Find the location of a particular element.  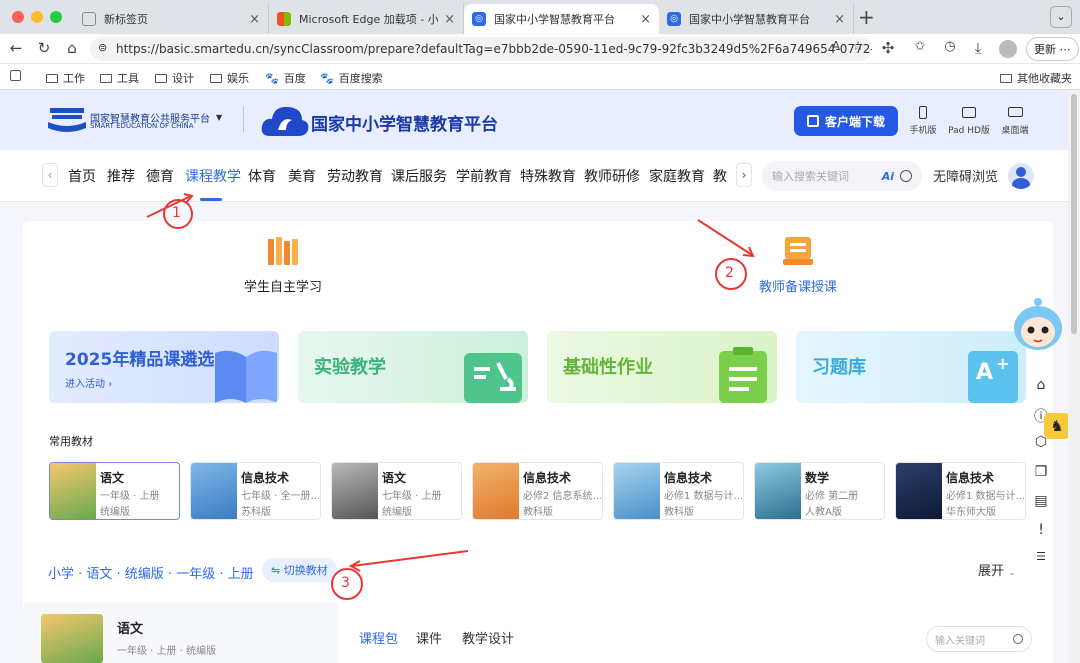

annotation-number-2: 2 is located at coordinates (729, 273).